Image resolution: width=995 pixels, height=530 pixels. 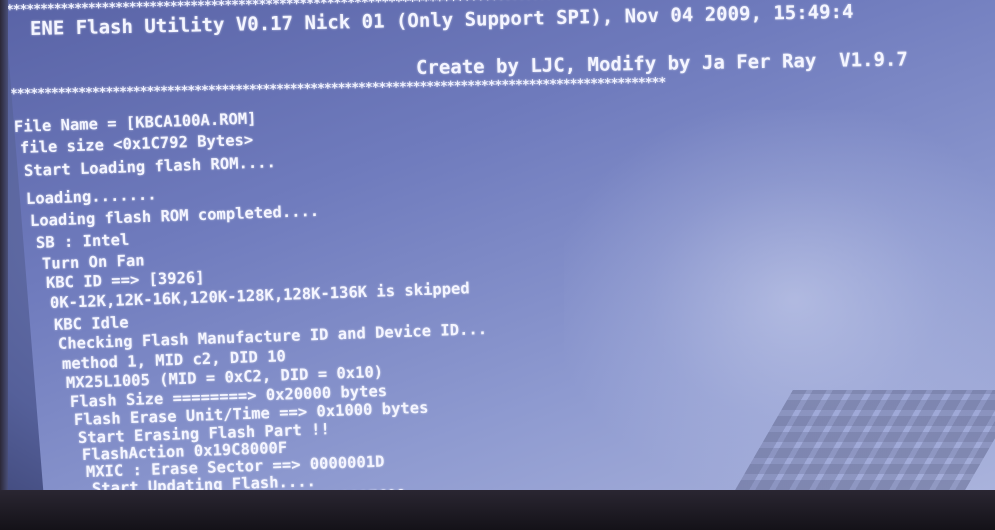 What do you see at coordinates (93, 262) in the screenshot?
I see `log-line: Turn On Fan` at bounding box center [93, 262].